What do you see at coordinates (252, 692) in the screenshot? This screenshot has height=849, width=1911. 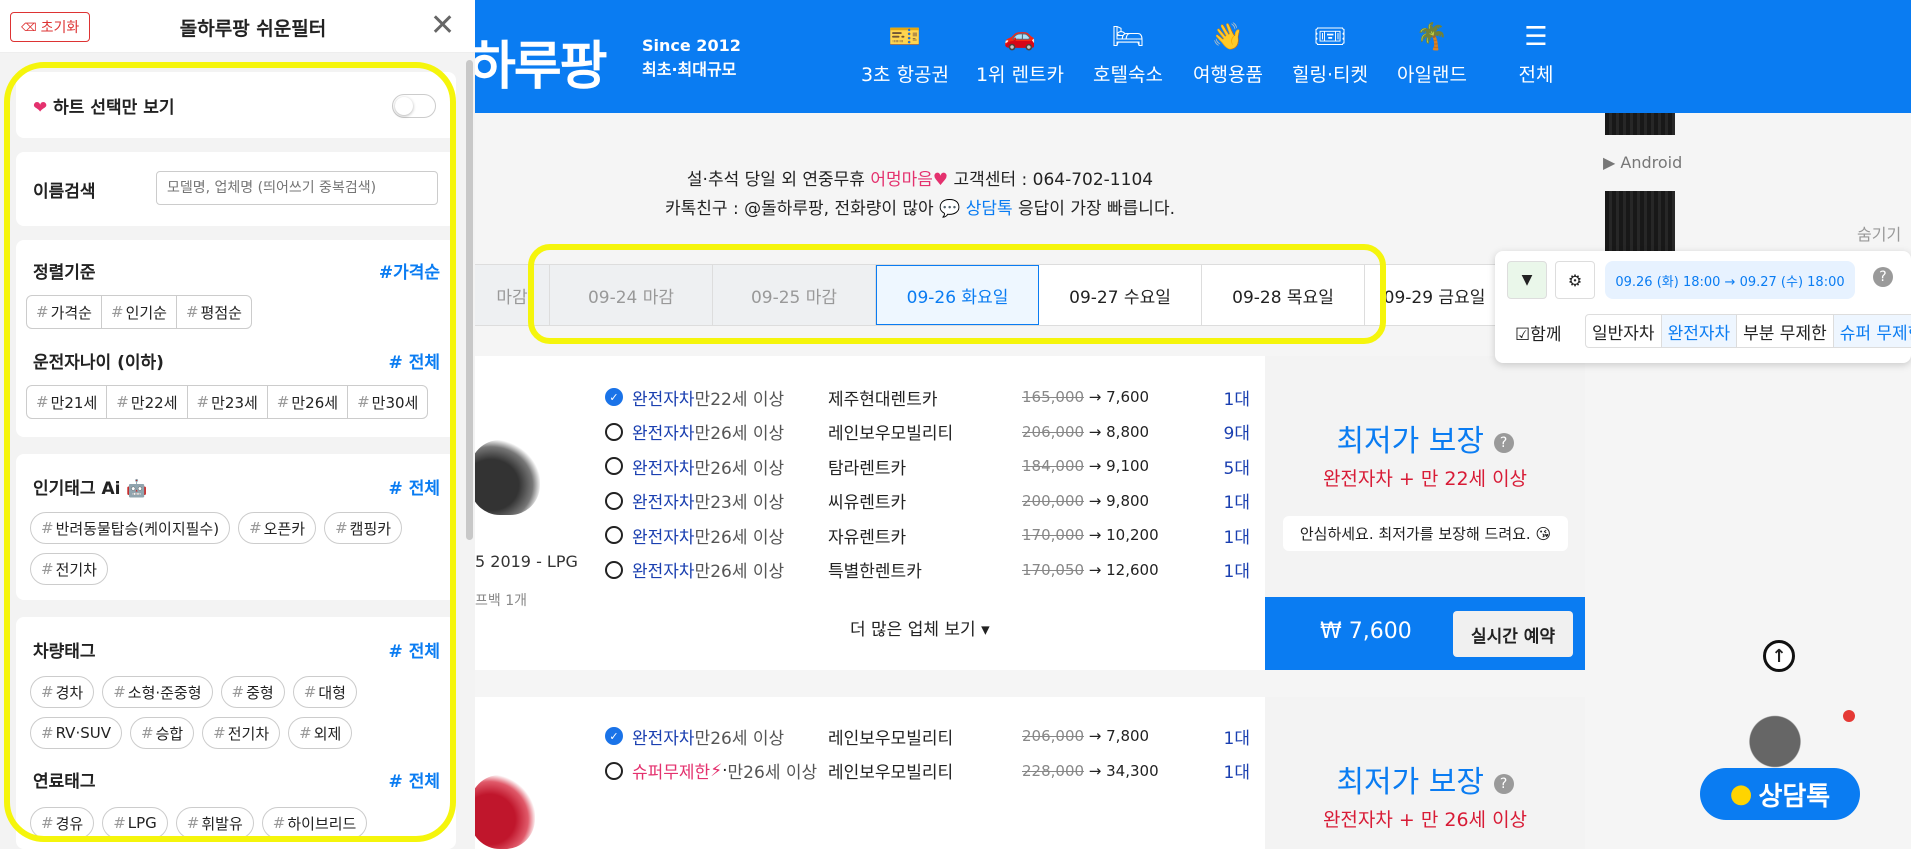 I see `tag-car: 중형` at bounding box center [252, 692].